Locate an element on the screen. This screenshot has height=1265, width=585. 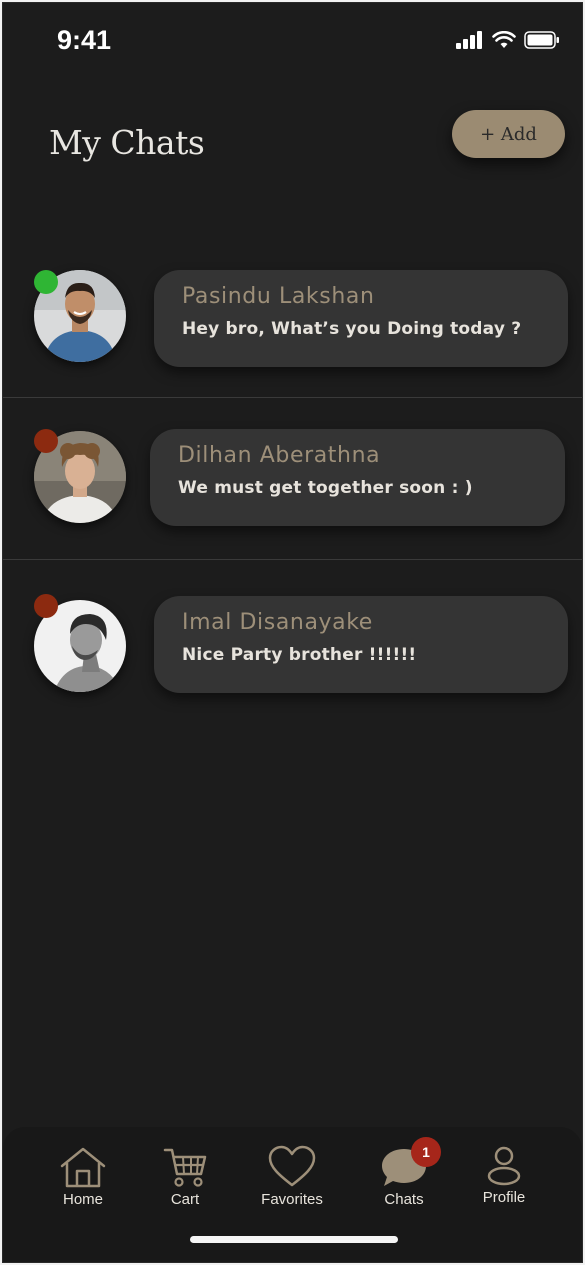
last-message: Nice Party brother !!!!!! is located at coordinates (299, 655).